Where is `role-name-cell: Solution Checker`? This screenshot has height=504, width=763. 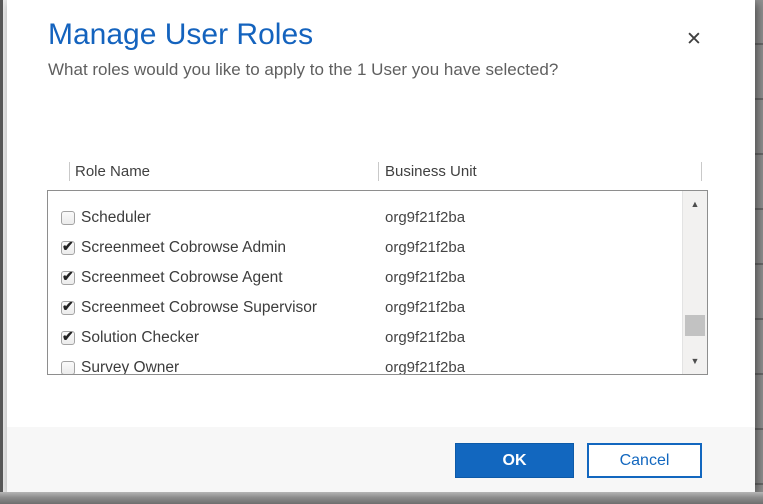
role-name-cell: Solution Checker is located at coordinates (140, 337).